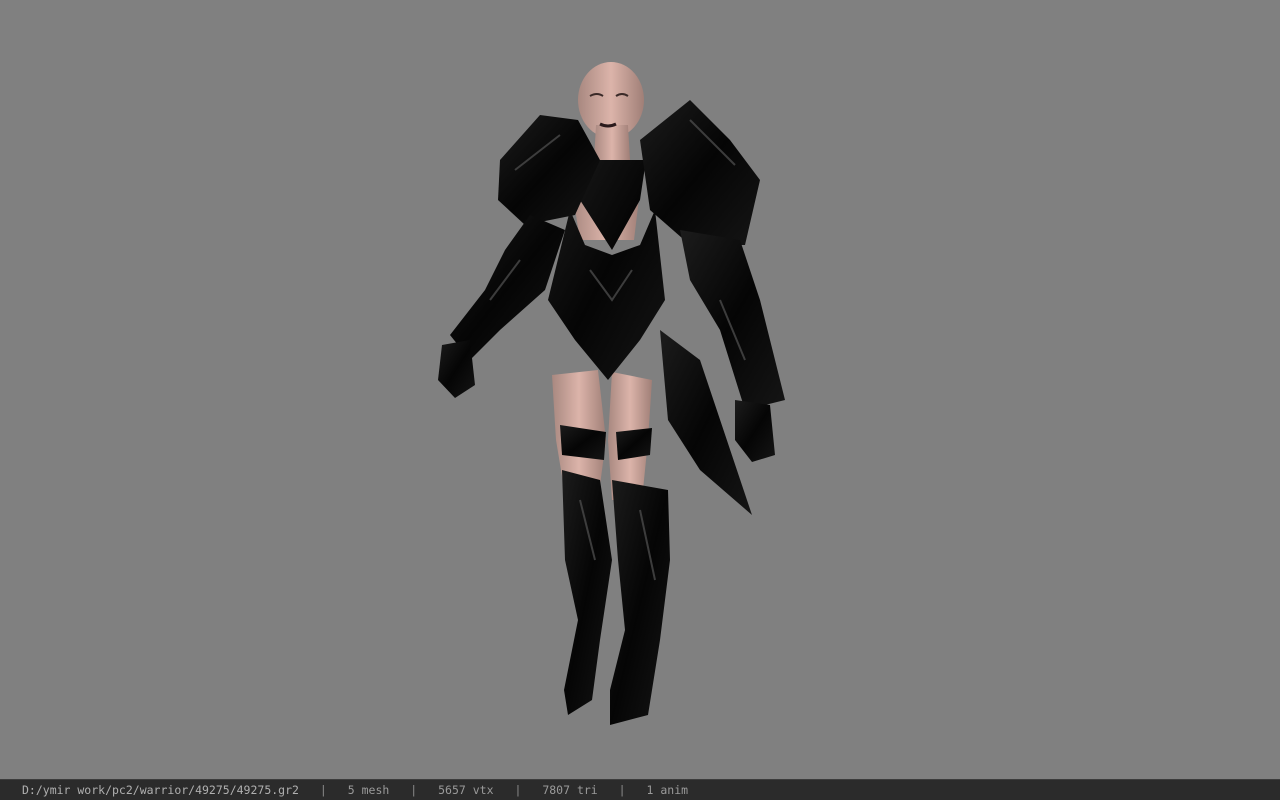 The width and height of the screenshot is (1280, 800). I want to click on left-boot, so click(587, 592).